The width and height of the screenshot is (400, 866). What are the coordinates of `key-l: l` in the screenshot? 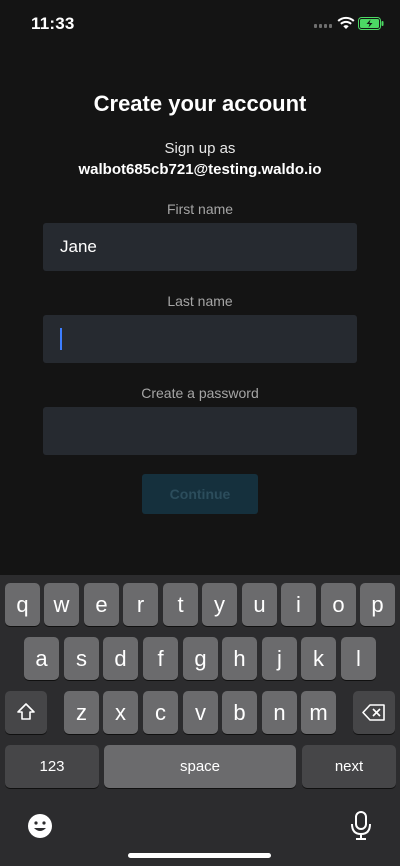 It's located at (358, 658).